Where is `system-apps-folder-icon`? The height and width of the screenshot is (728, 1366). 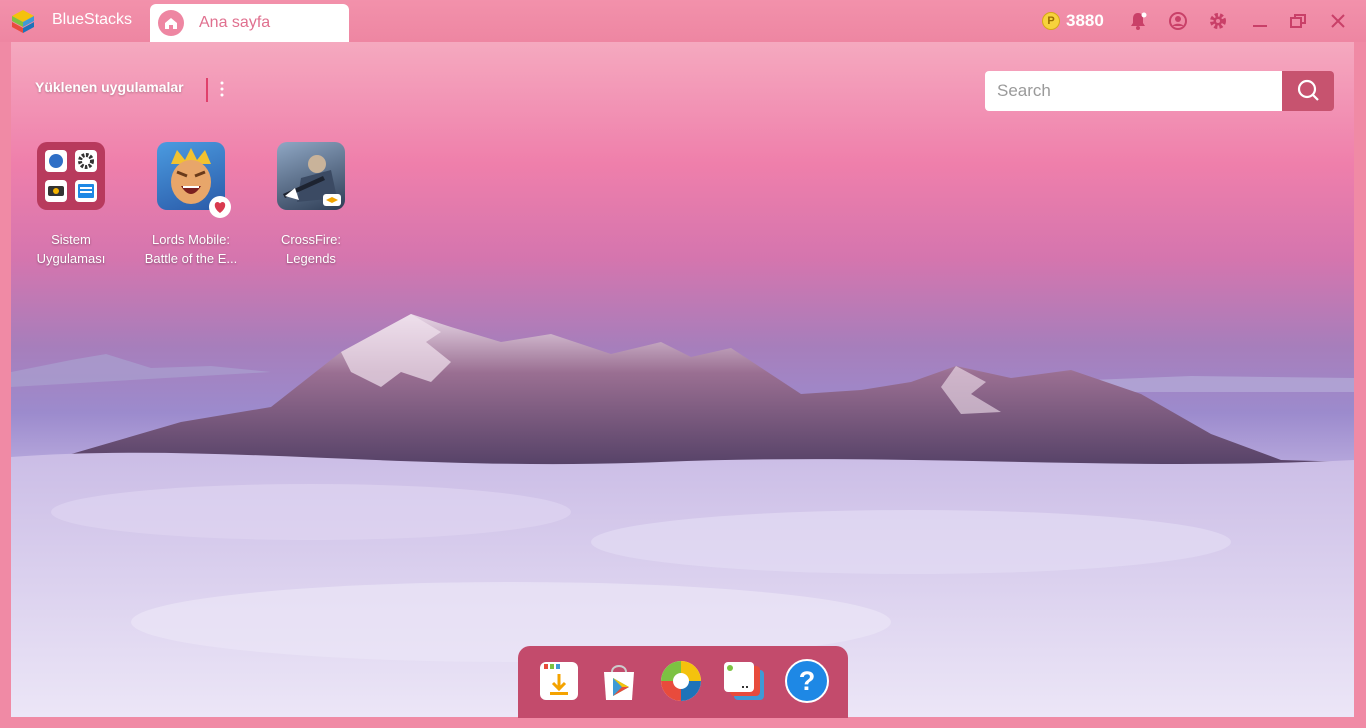
system-apps-folder-icon is located at coordinates (71, 176).